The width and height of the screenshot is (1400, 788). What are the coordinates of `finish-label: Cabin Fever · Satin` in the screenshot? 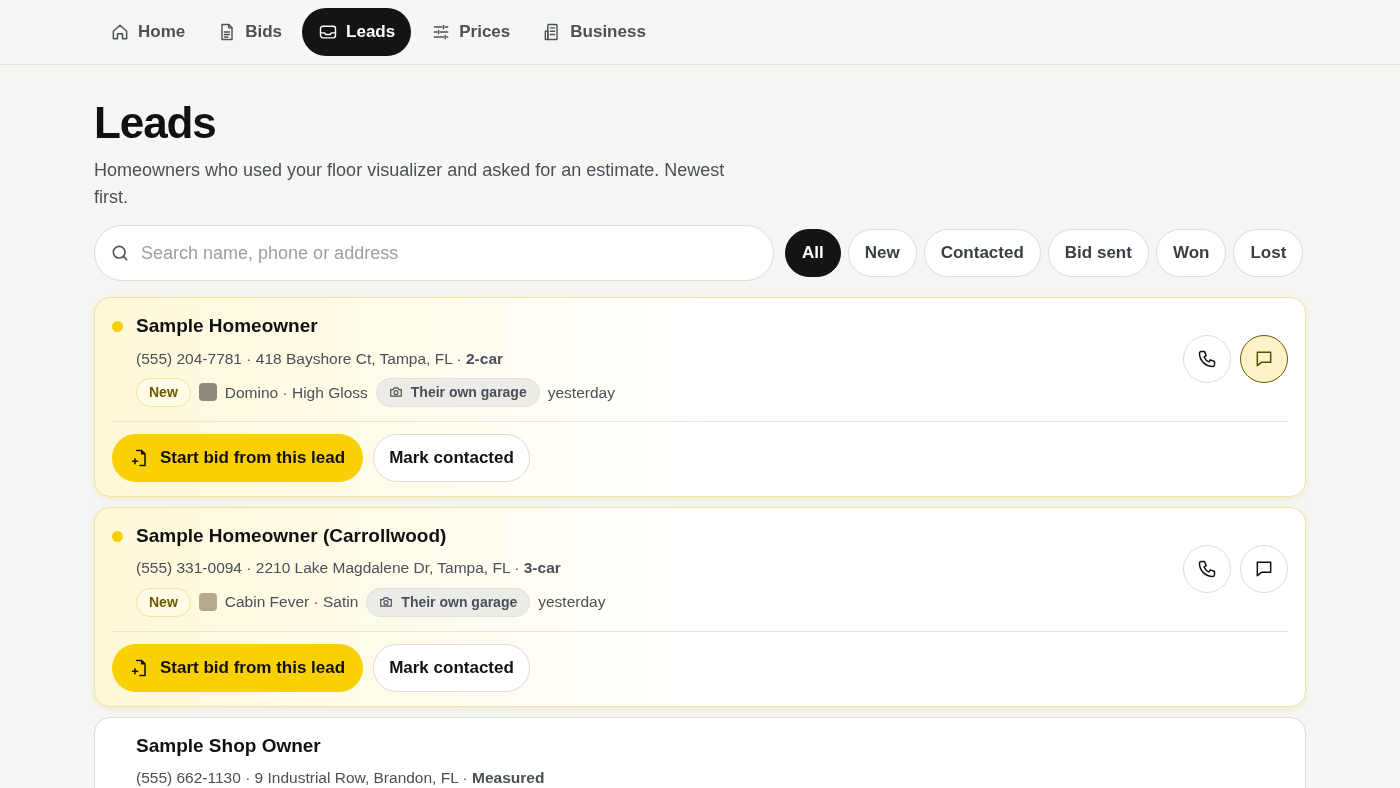 It's located at (291, 602).